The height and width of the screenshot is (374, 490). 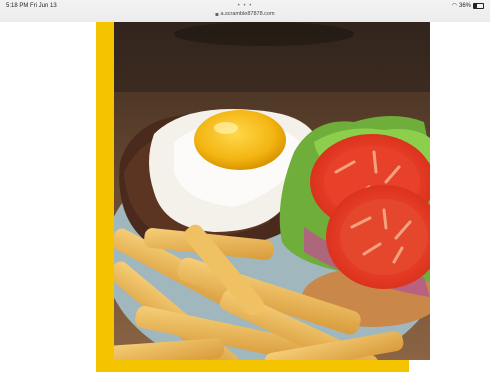 What do you see at coordinates (454, 6) in the screenshot?
I see `wifi-icon: ◠` at bounding box center [454, 6].